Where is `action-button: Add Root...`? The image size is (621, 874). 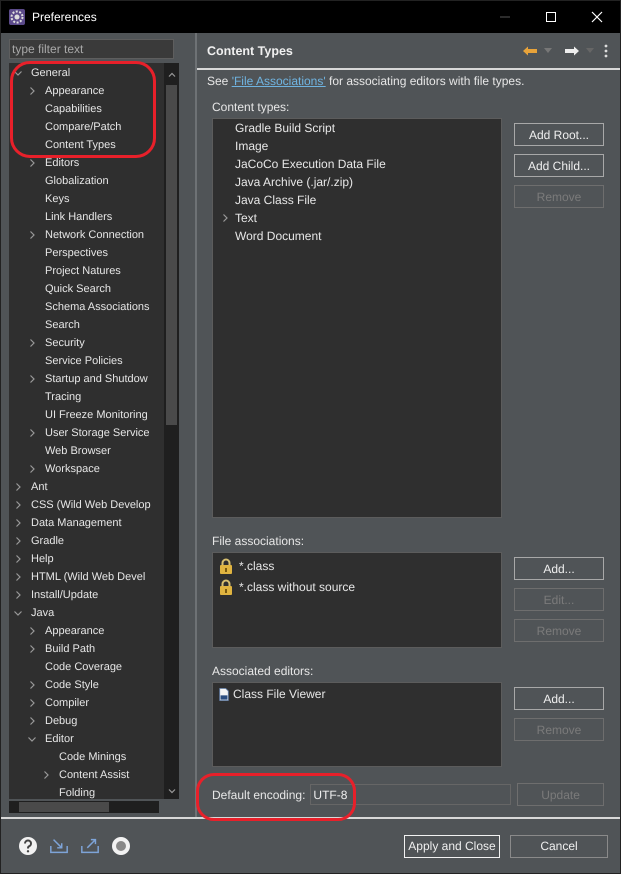
action-button: Add Root... is located at coordinates (559, 134).